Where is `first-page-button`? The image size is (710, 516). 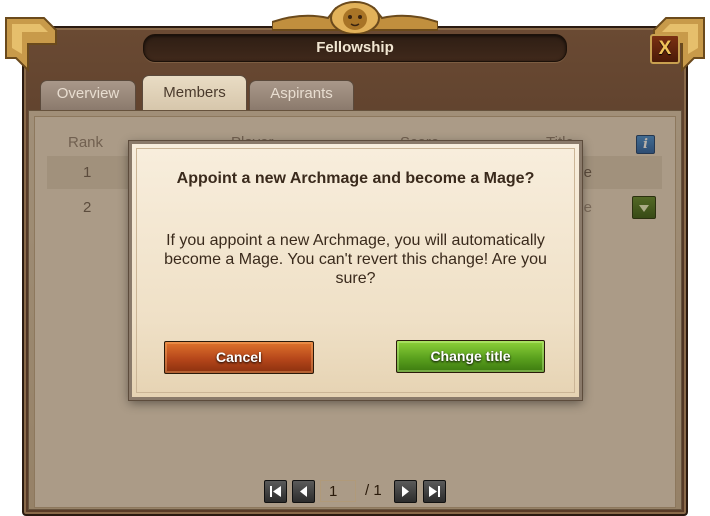
first-page-button is located at coordinates (275, 491).